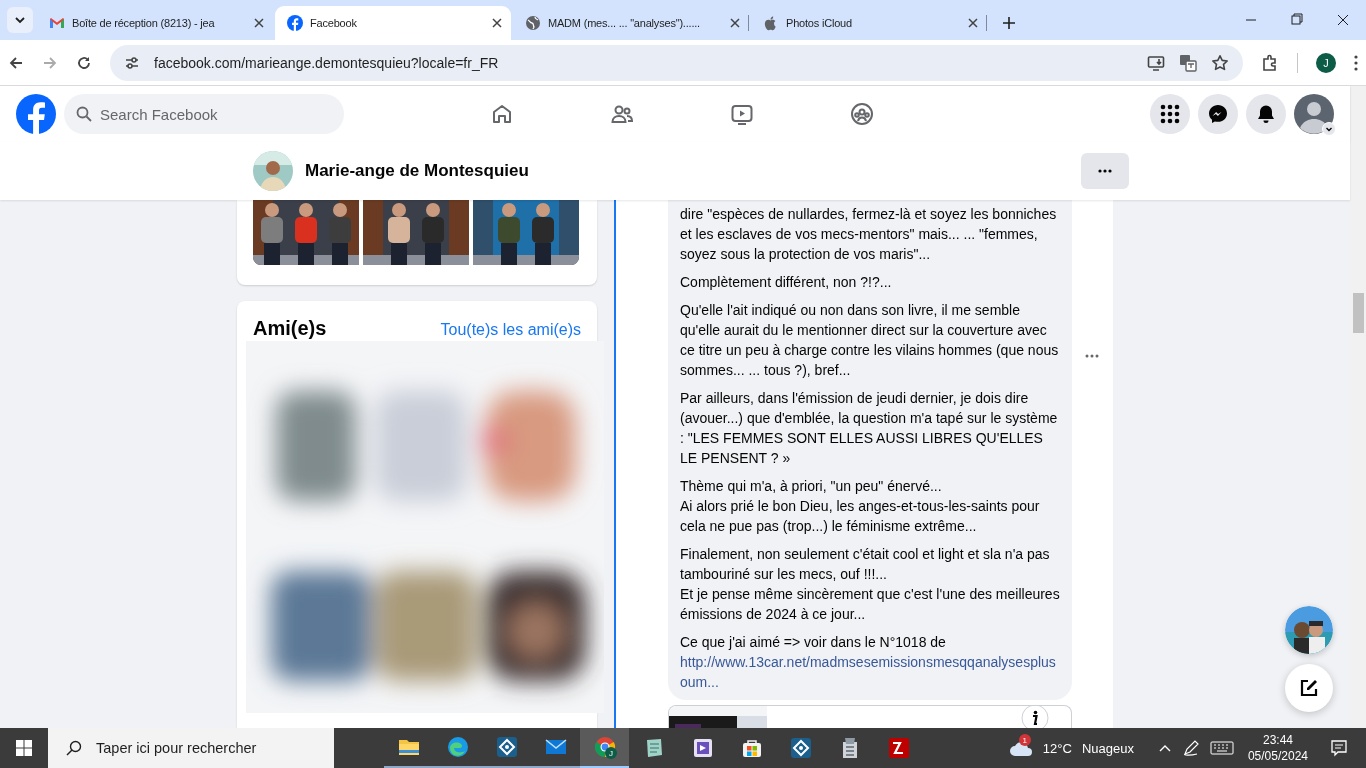 The width and height of the screenshot is (1366, 768). What do you see at coordinates (510, 330) in the screenshot?
I see `all-friends-link: Tou(te)s les ami(e)s` at bounding box center [510, 330].